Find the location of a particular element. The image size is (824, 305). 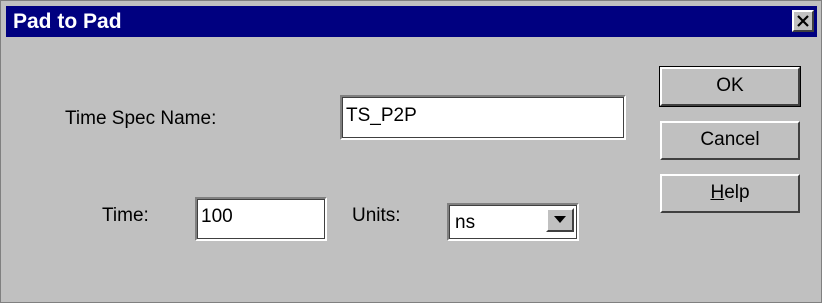

chevron-down-icon is located at coordinates (560, 219).